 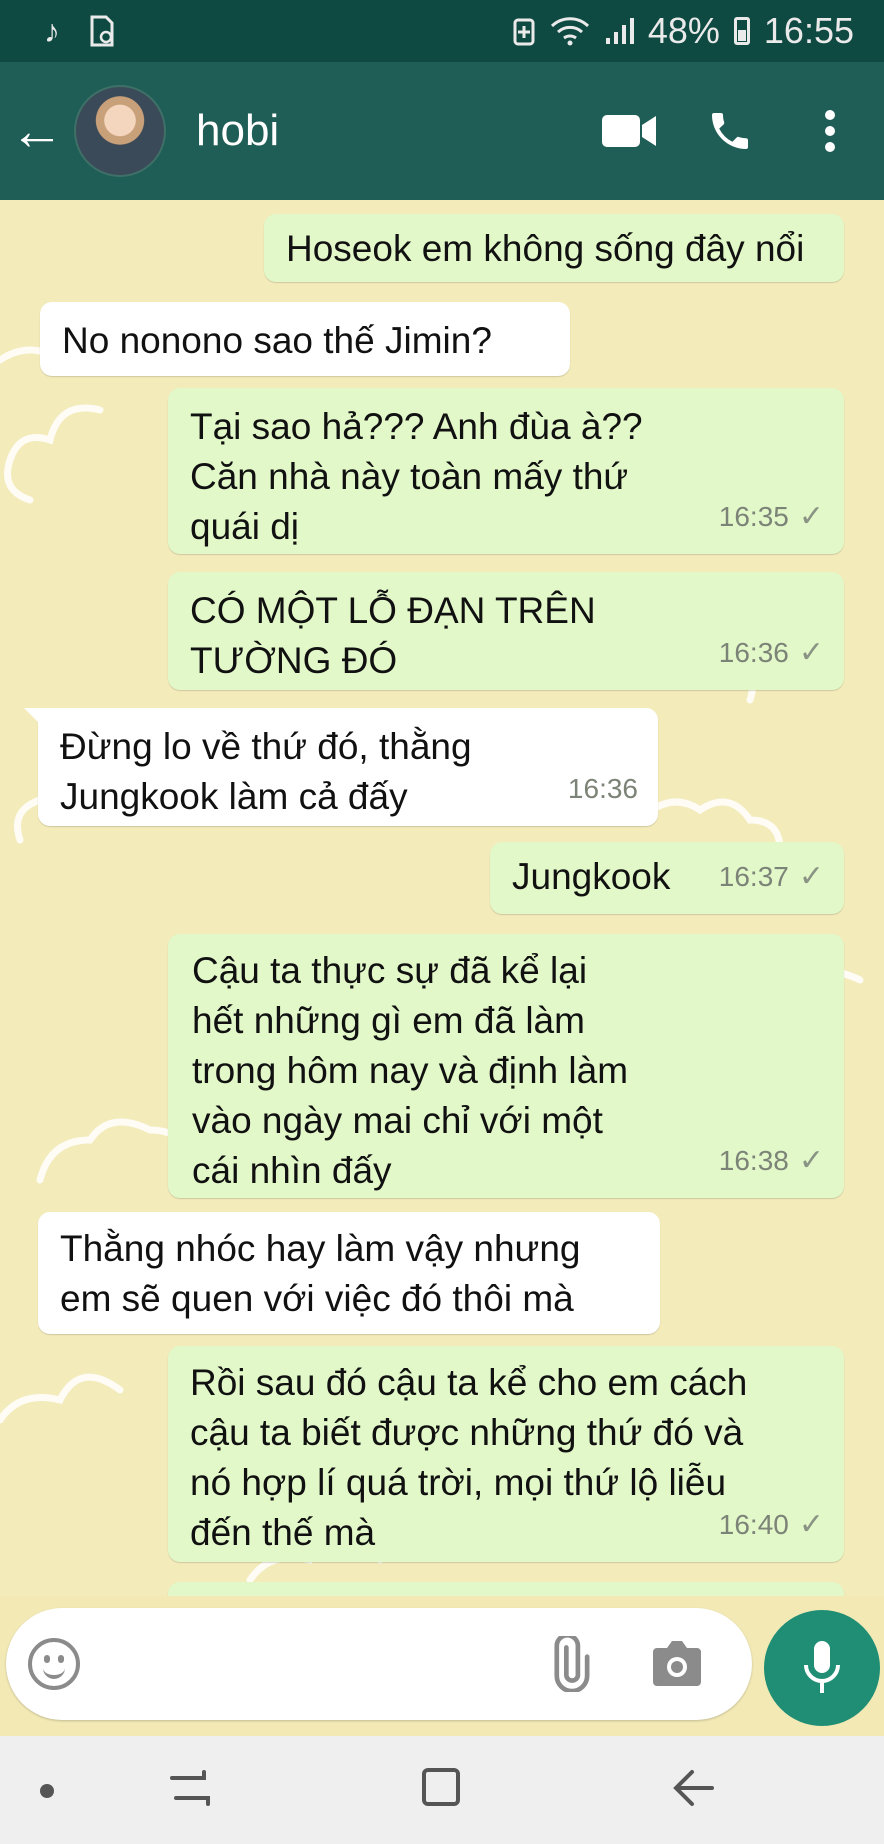 I want to click on message-outgoing: Hoseok em không sống đây nổi, so click(x=554, y=248).